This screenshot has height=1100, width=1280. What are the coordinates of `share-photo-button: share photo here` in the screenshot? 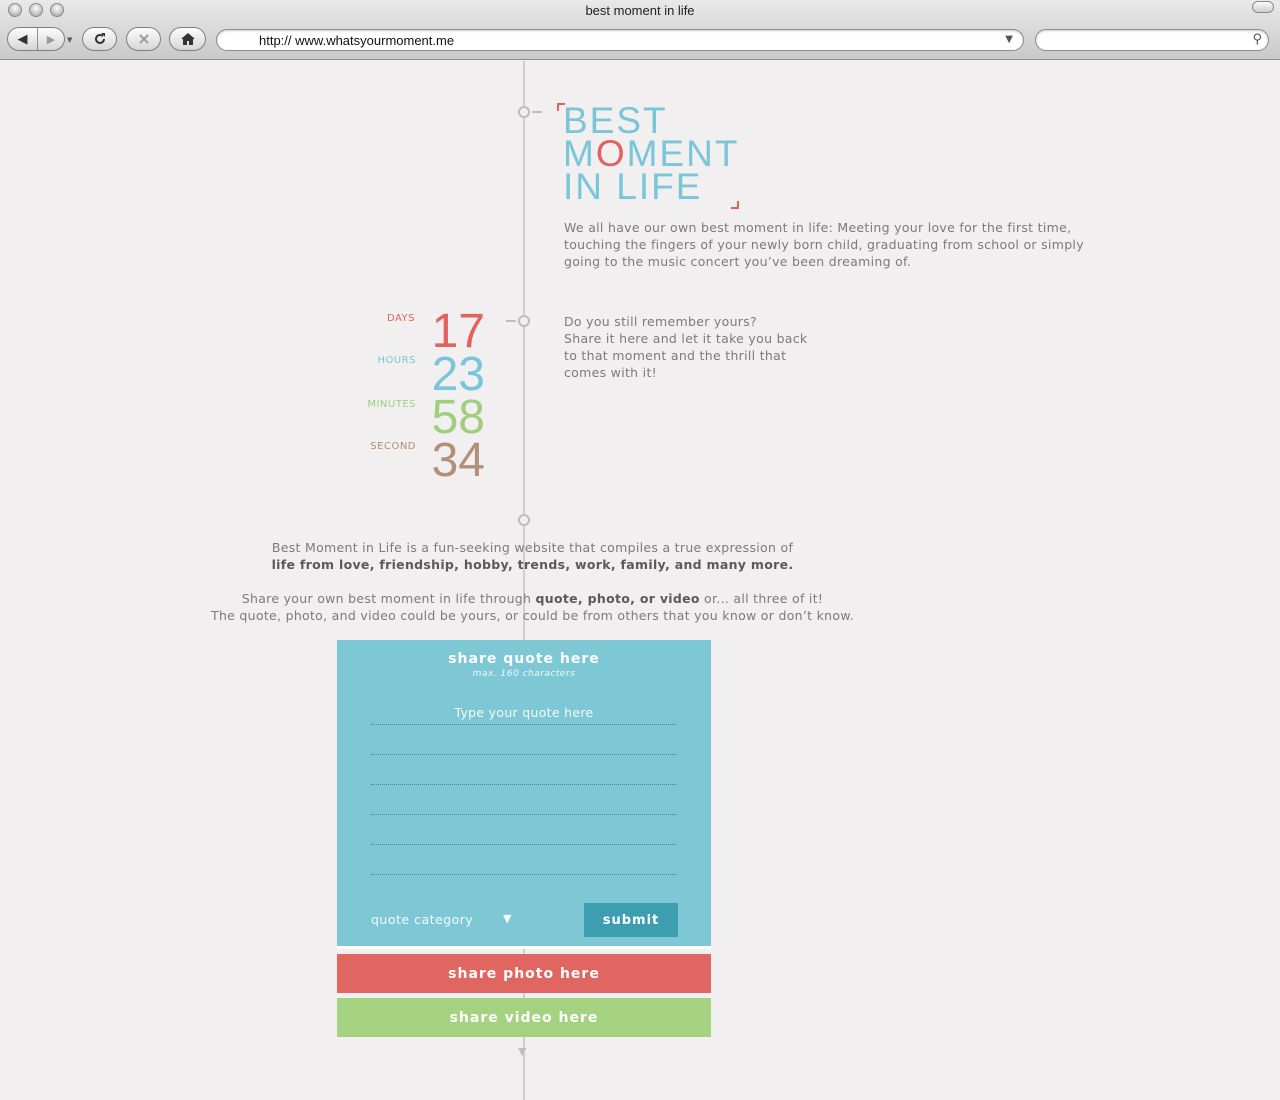 It's located at (524, 973).